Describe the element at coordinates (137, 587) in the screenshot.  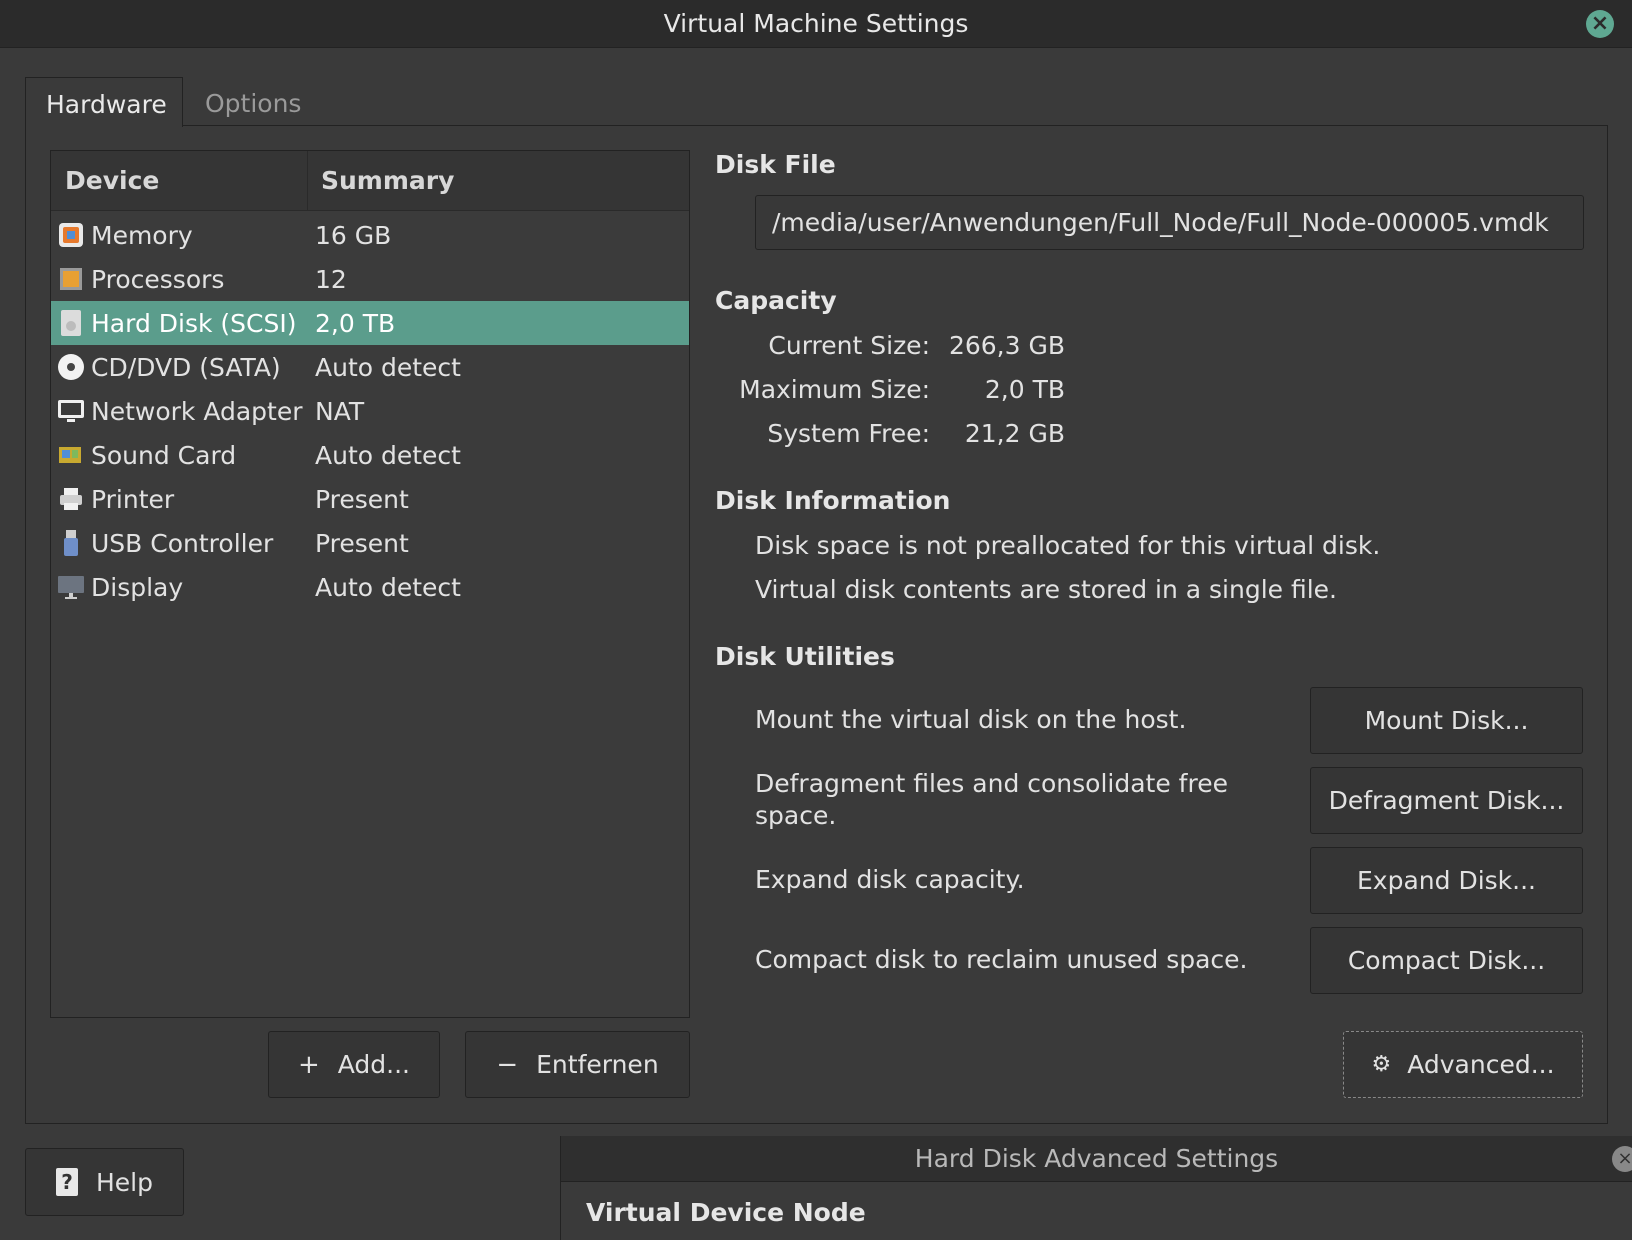
I see `device-name: Display` at that location.